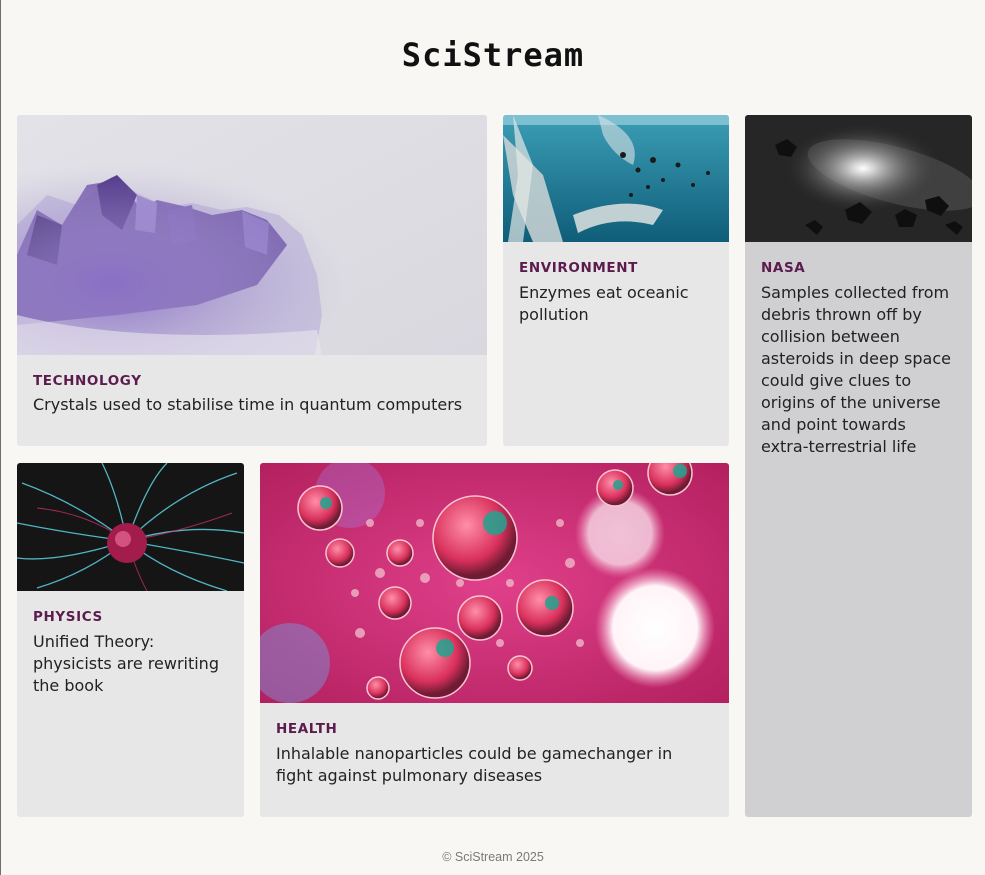 The width and height of the screenshot is (985, 875). Describe the element at coordinates (858, 178) in the screenshot. I see `article-image-asteroids` at that location.